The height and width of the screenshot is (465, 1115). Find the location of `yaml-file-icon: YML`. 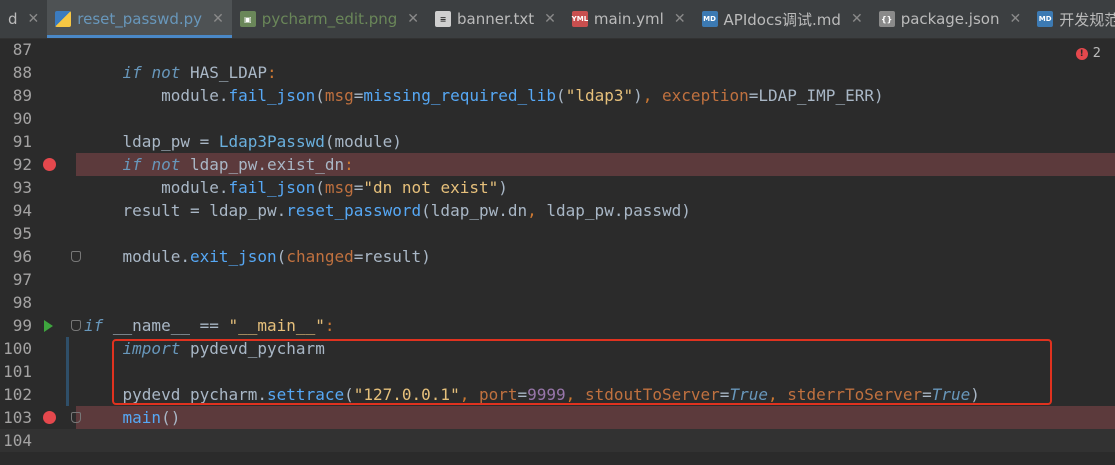

yaml-file-icon: YML is located at coordinates (580, 19).